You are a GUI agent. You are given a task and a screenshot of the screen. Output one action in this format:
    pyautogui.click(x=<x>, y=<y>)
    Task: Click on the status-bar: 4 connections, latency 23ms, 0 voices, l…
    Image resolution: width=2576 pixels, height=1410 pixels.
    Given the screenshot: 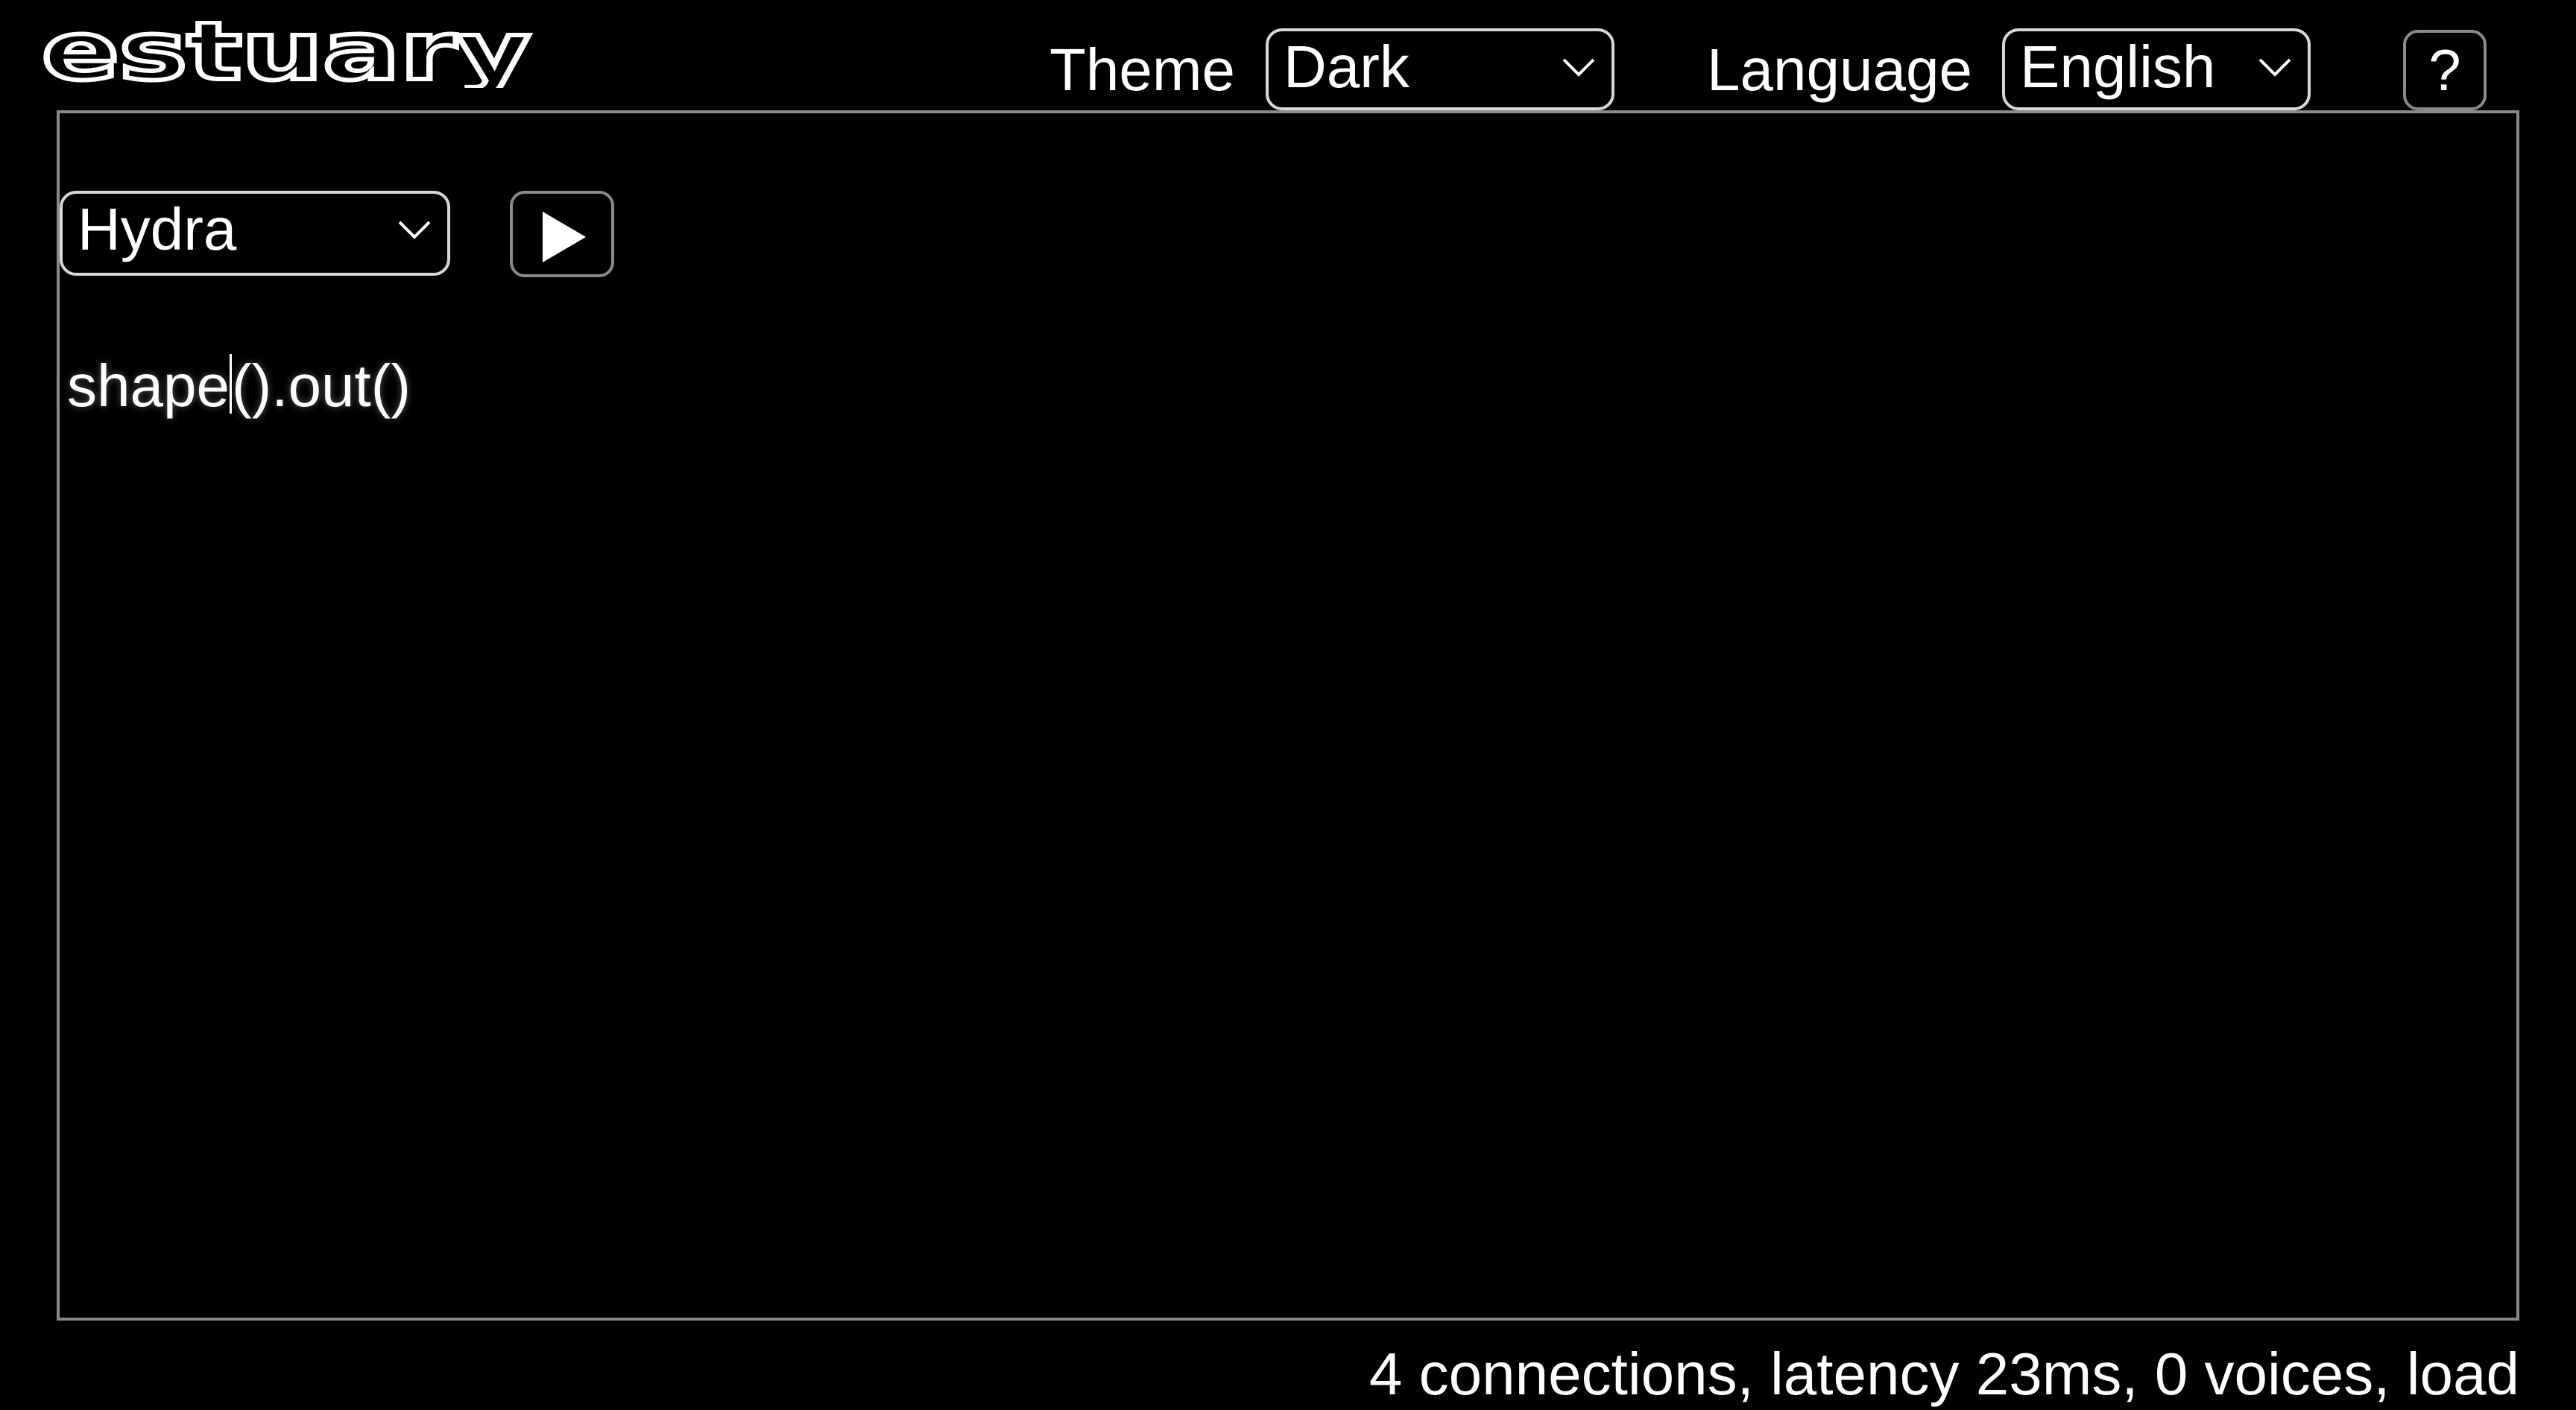 What is the action you would take?
    pyautogui.click(x=1943, y=1374)
    